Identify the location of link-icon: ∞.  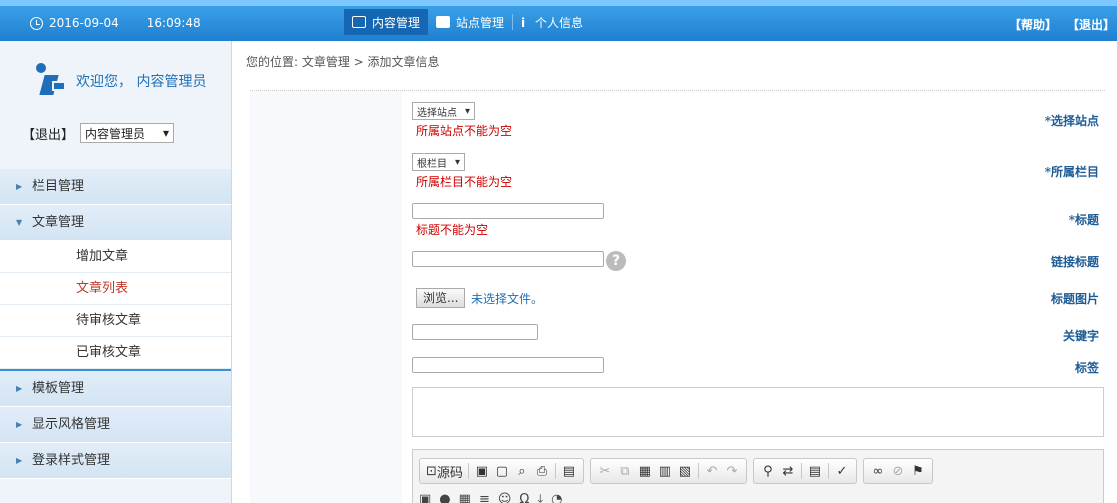
(878, 471).